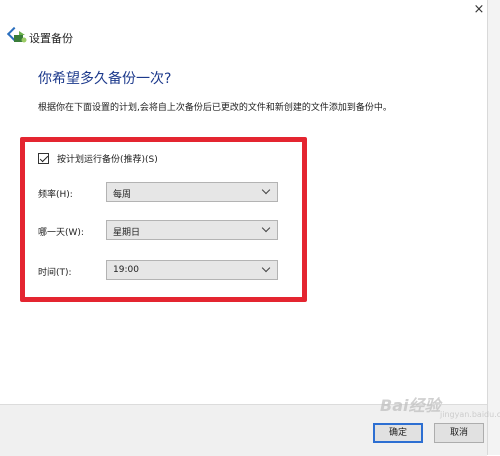 This screenshot has height=456, width=500. Describe the element at coordinates (107, 160) in the screenshot. I see `schedule-checkbox-label: 按计划运行备份(推荐)(S)` at that location.